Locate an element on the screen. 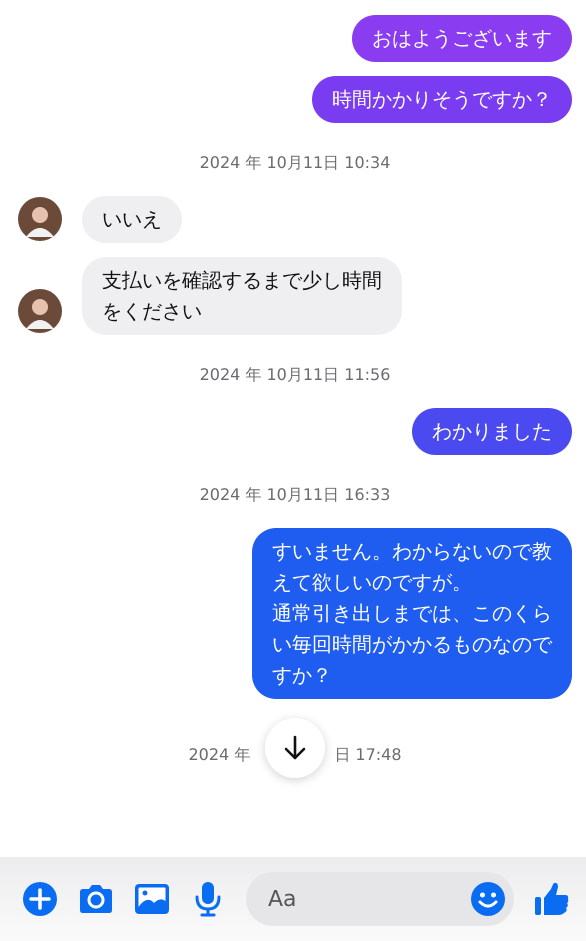 This screenshot has width=586, height=941. message-bubble: おはようございます is located at coordinates (462, 38).